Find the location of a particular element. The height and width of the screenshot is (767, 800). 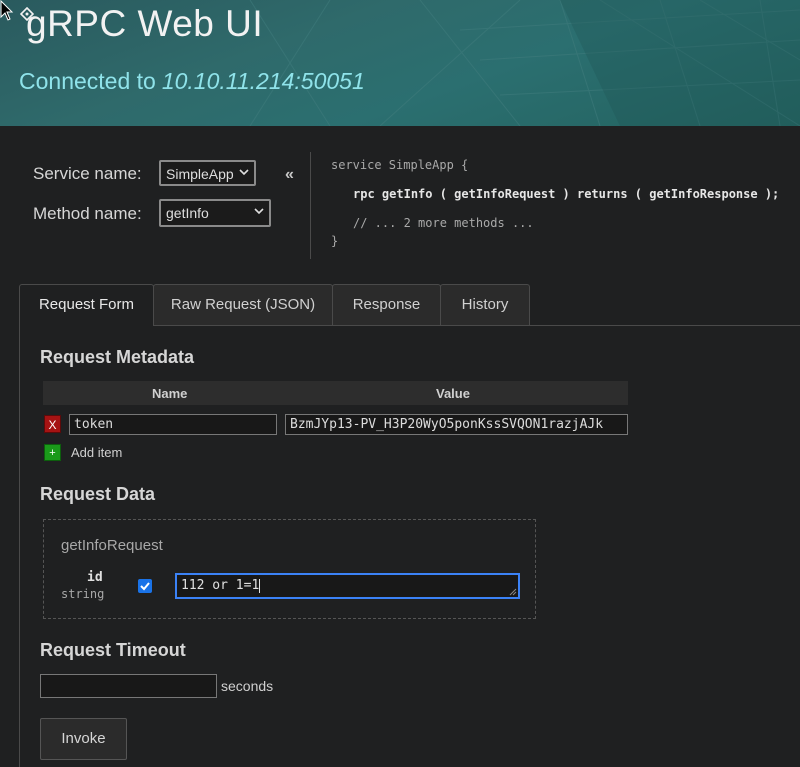

field-enabled-checkbox is located at coordinates (145, 586).